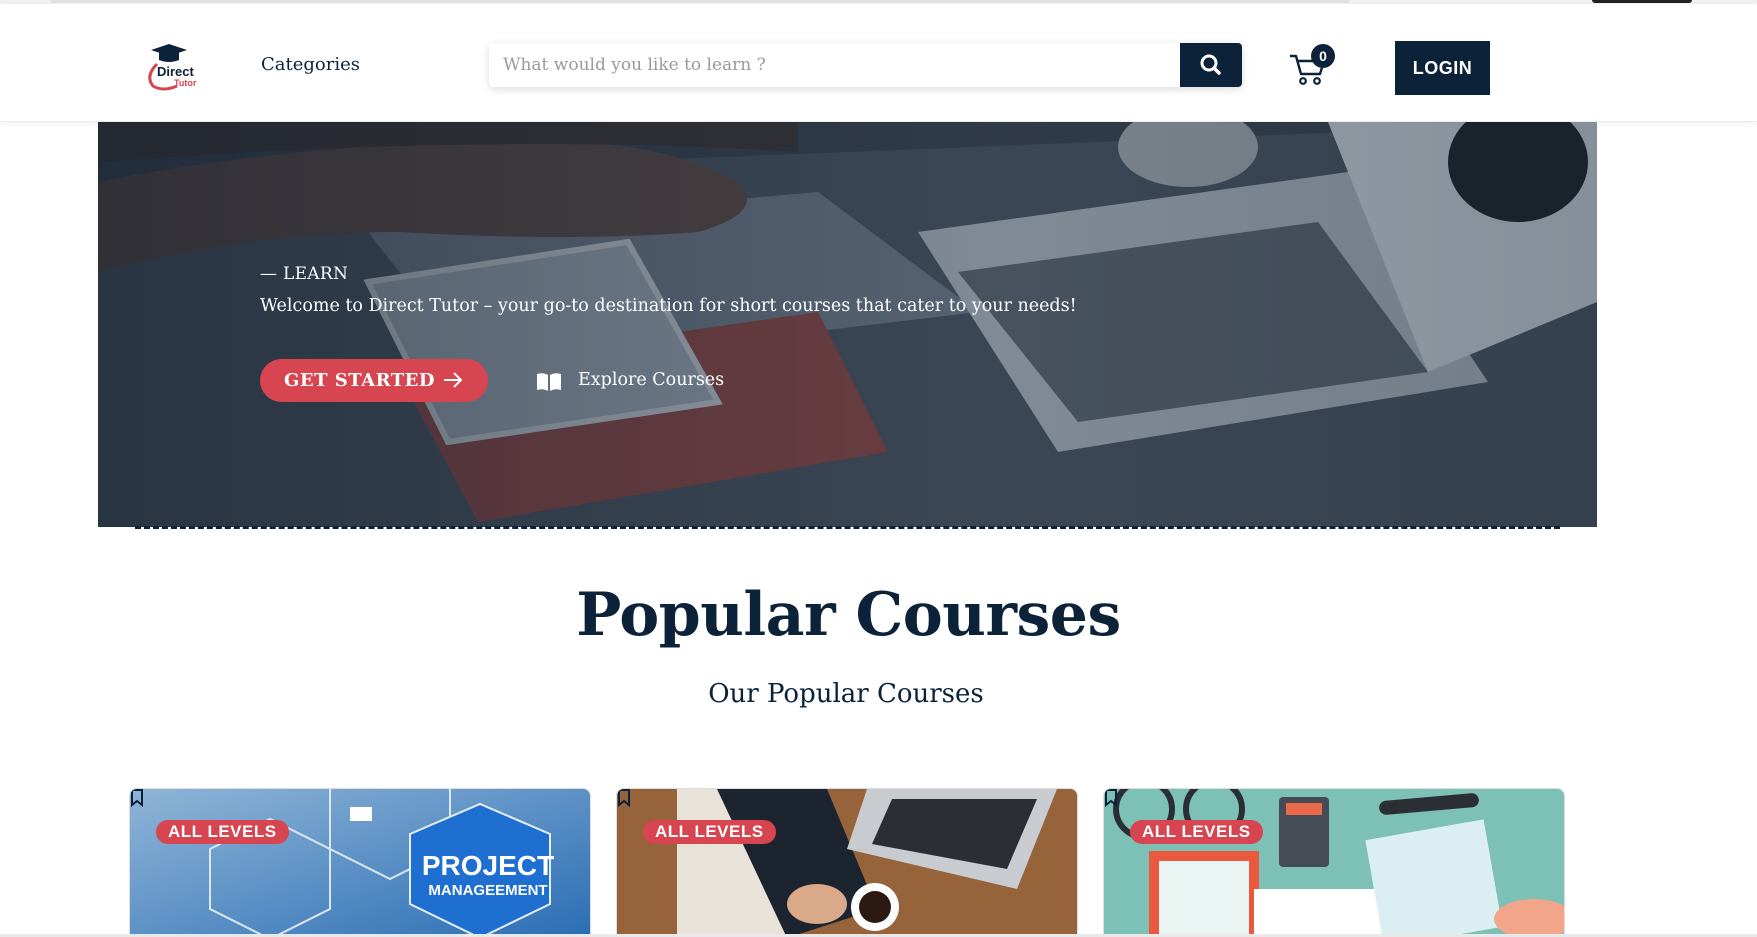 The height and width of the screenshot is (937, 1757). Describe the element at coordinates (175, 71) in the screenshot. I see `logo-text-direct: Direct` at that location.